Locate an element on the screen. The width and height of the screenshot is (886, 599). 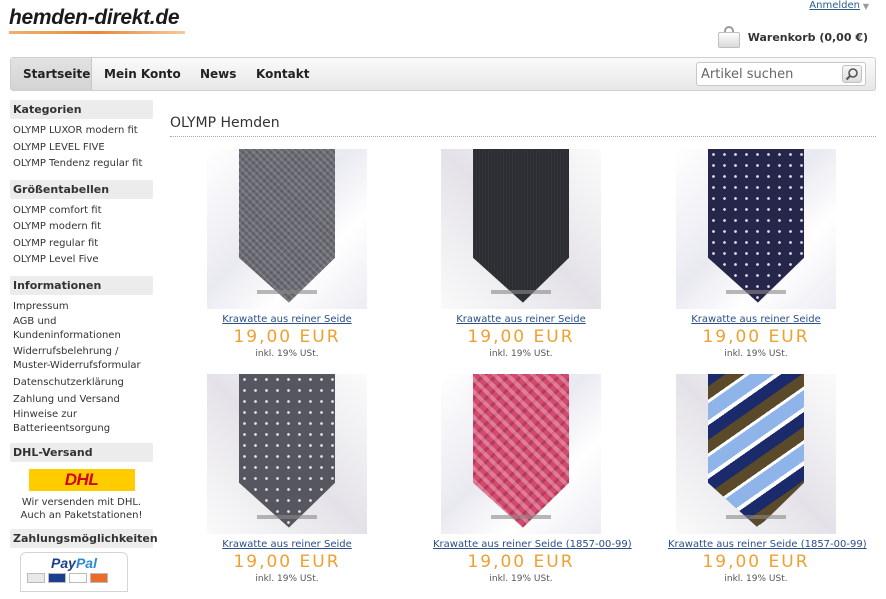
site-logo: hemden-direkt.de is located at coordinates (97, 20).